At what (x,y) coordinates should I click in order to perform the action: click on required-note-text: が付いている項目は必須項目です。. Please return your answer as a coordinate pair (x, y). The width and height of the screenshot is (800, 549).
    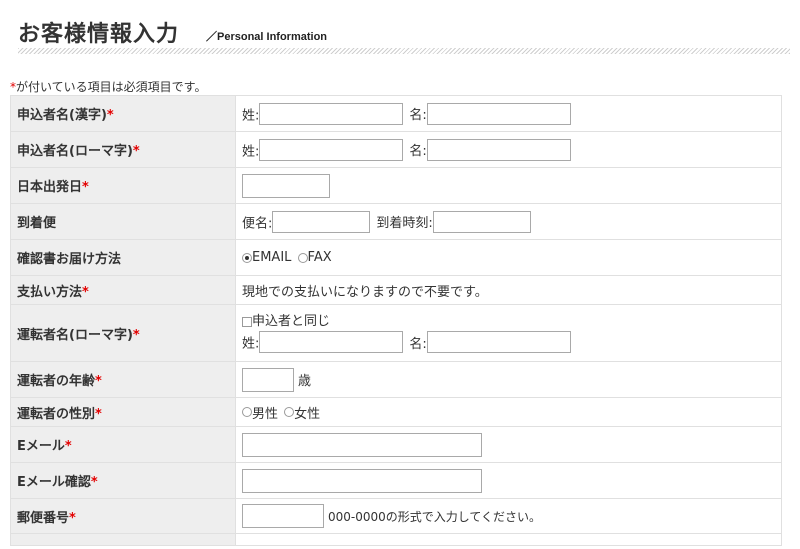
    Looking at the image, I should click on (111, 87).